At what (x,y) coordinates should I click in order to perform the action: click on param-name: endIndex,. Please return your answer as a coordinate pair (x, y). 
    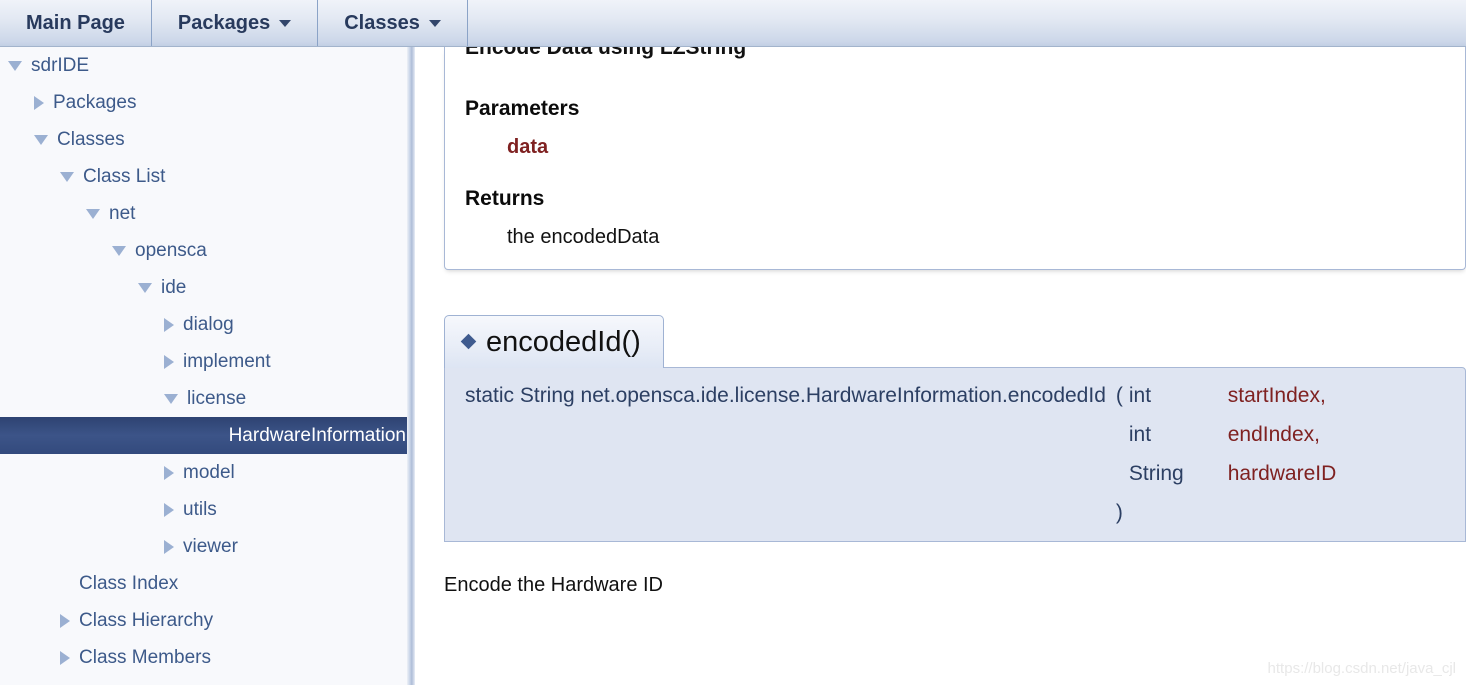
    Looking at the image, I should click on (1273, 434).